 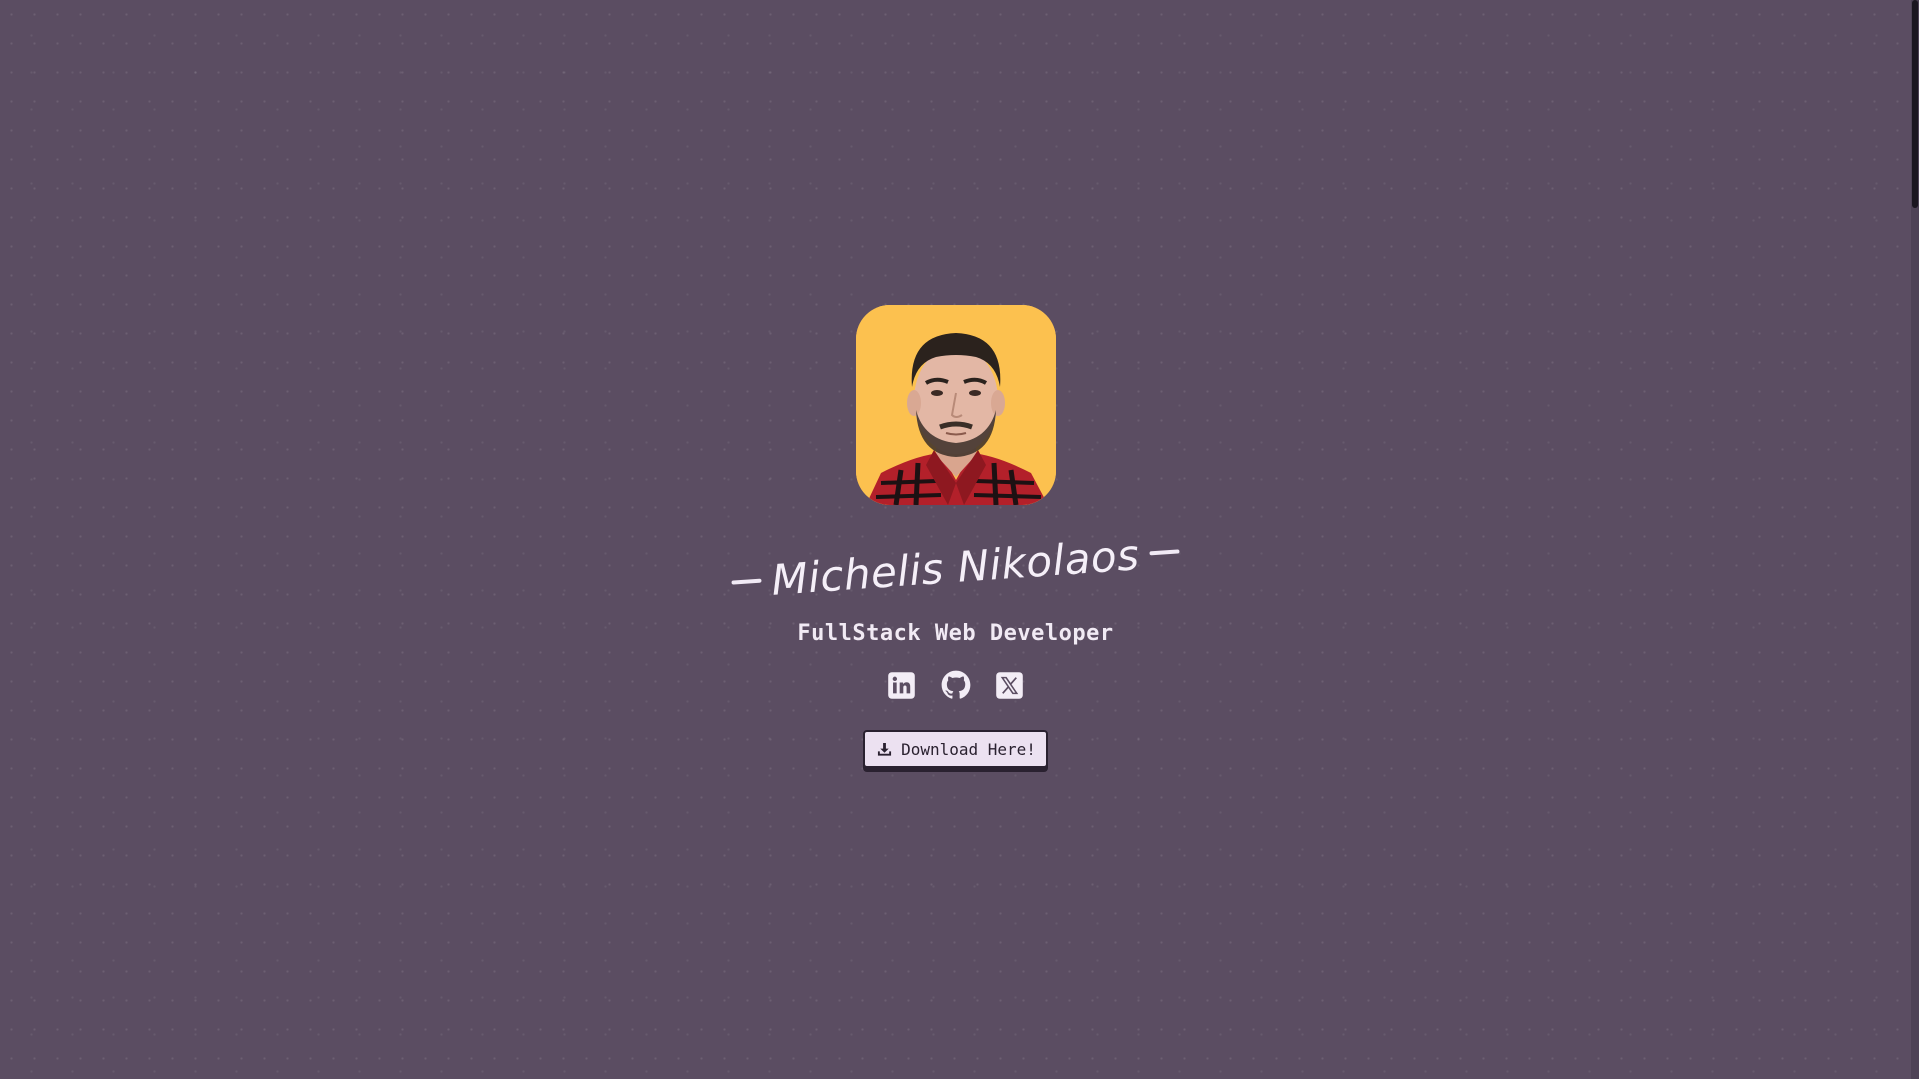 I want to click on linkedin-link, so click(x=902, y=685).